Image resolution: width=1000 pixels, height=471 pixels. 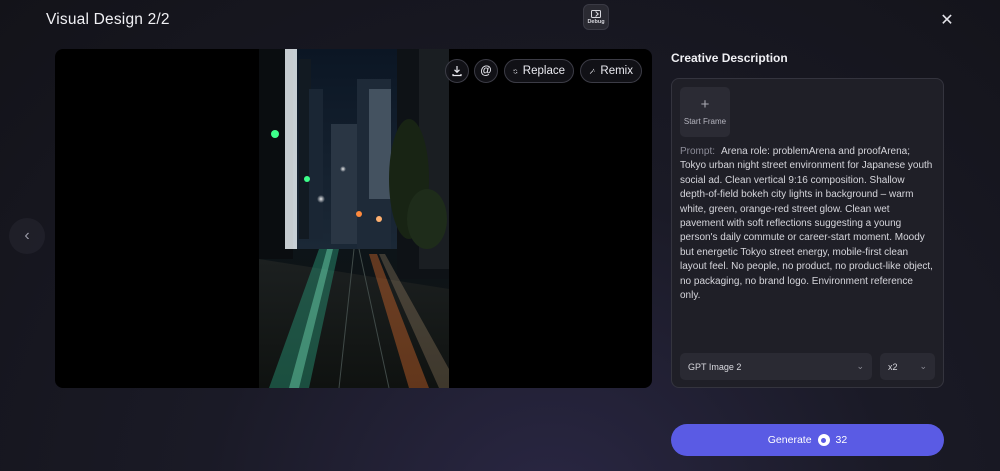 I want to click on previous-button: ‹, so click(x=27, y=236).